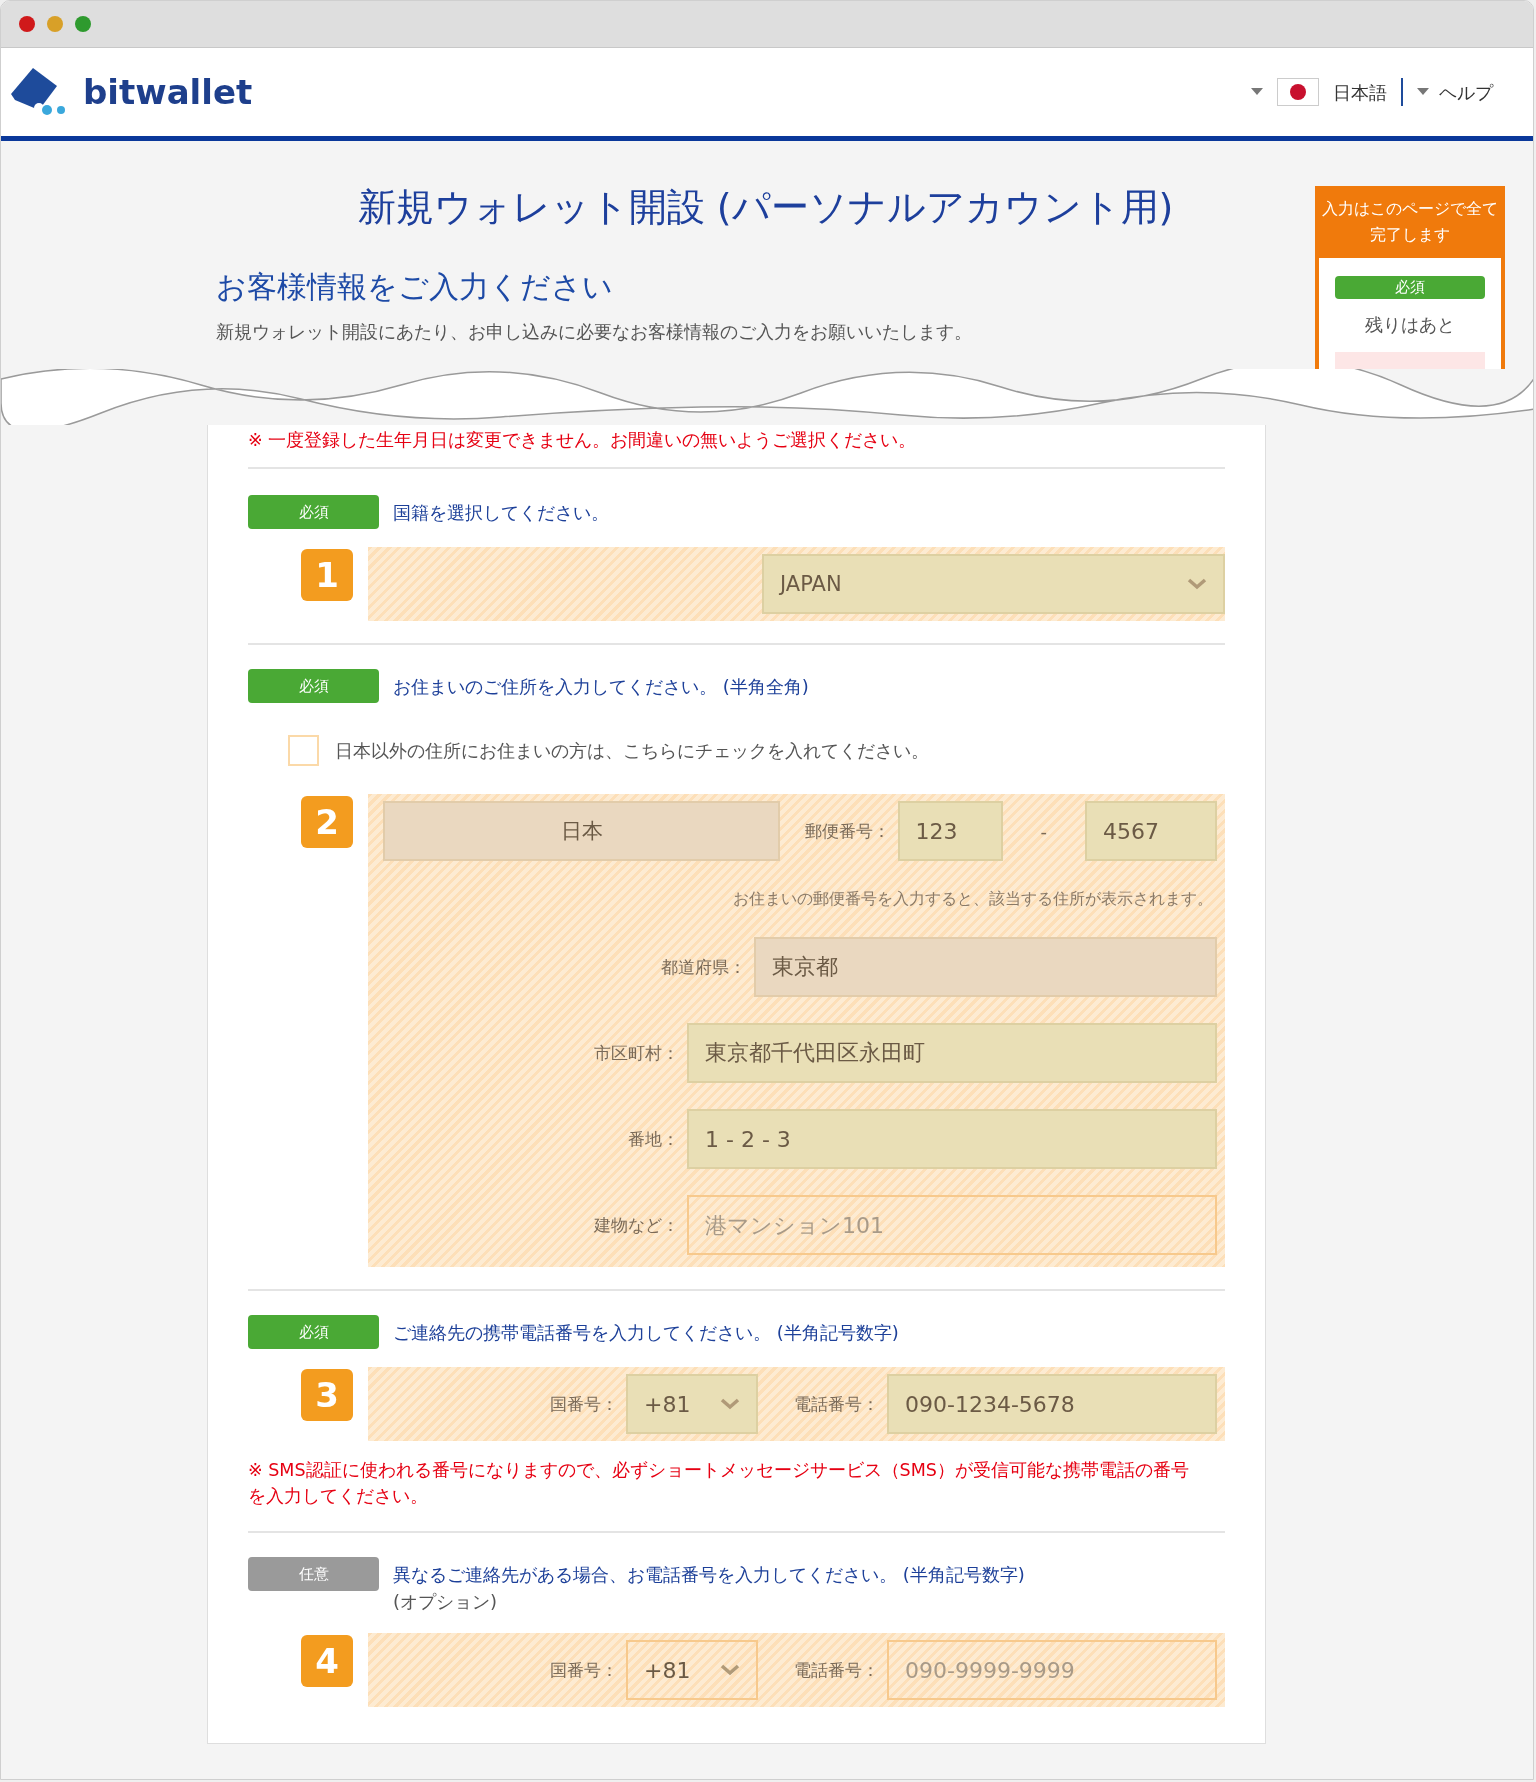 The width and height of the screenshot is (1536, 1782). I want to click on checkbox-label: 日本以外の住所にお住まいの方は、こちらにチェックを入れてください。, so click(632, 751).